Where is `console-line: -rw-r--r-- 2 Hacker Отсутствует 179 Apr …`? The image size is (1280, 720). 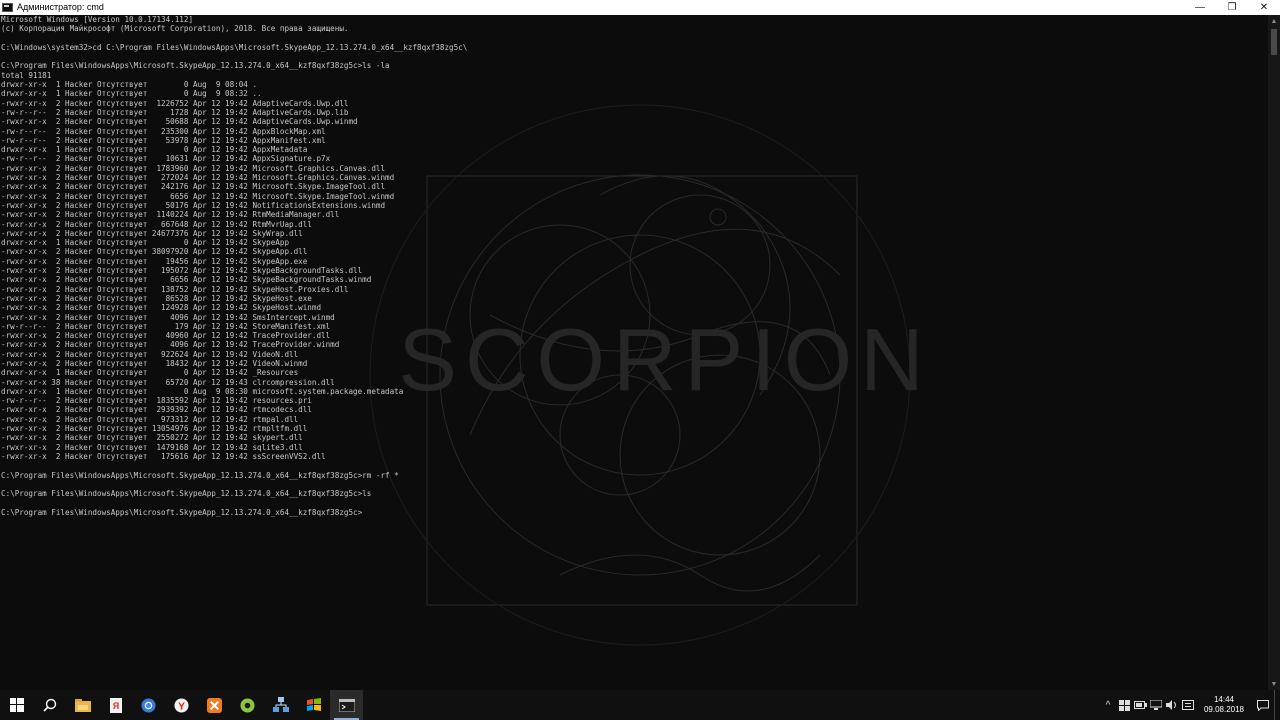
console-line: -rw-r--r-- 2 Hacker Отсутствует 179 Apr … is located at coordinates (166, 326).